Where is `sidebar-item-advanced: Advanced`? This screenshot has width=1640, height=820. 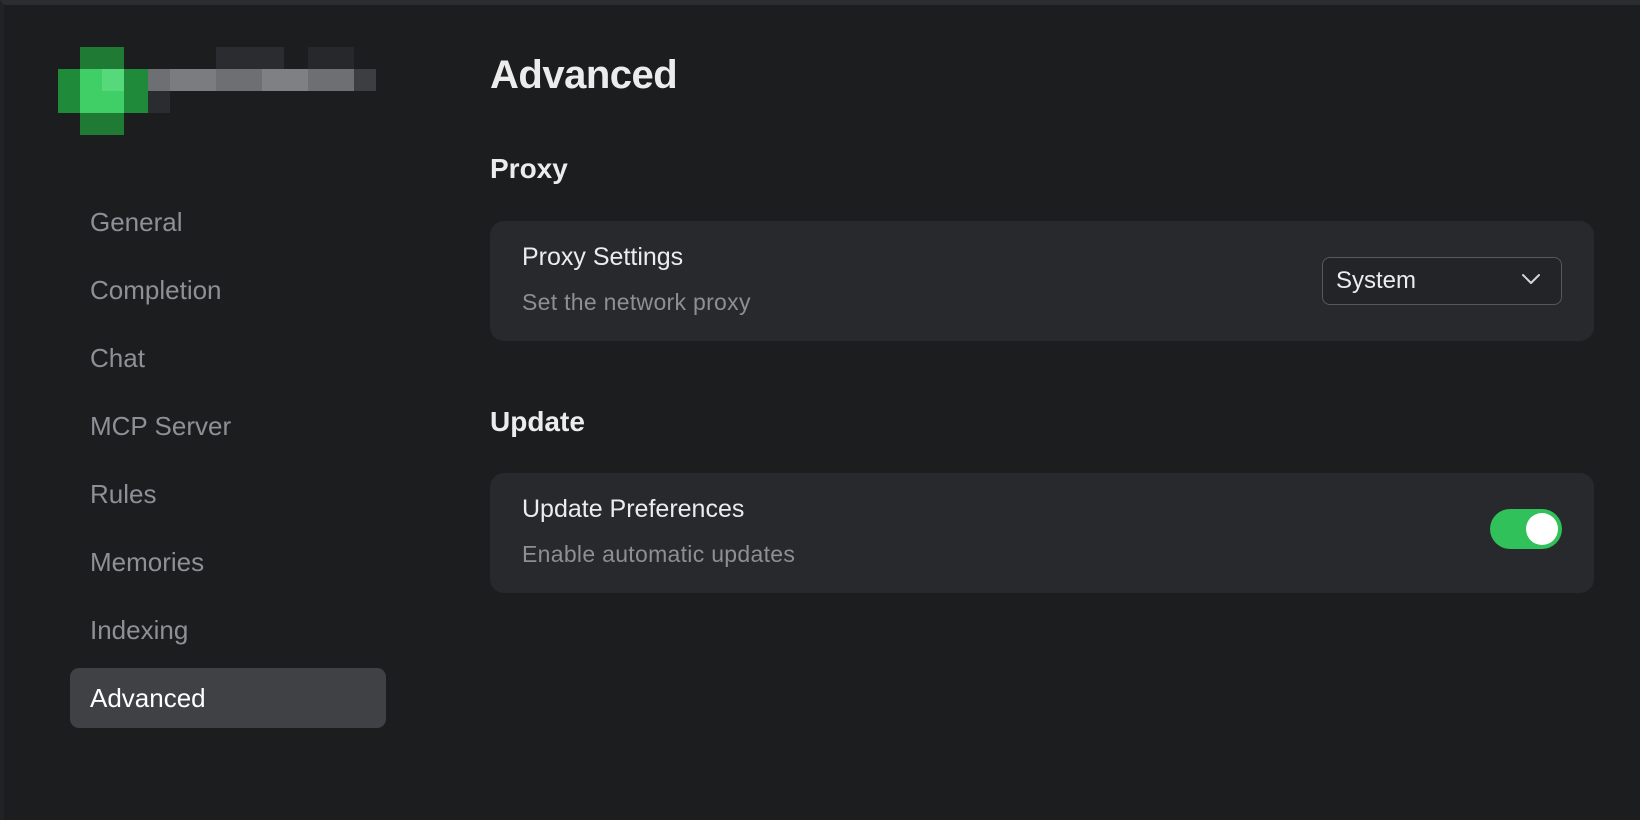
sidebar-item-advanced: Advanced is located at coordinates (228, 698).